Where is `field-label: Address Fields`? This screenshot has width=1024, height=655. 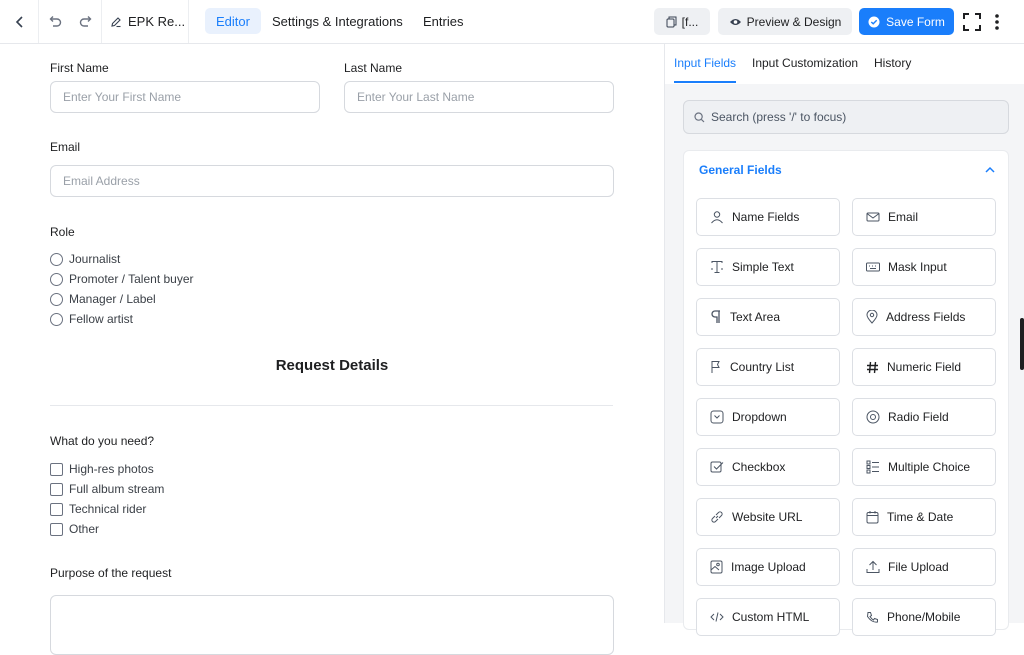 field-label: Address Fields is located at coordinates (926, 317).